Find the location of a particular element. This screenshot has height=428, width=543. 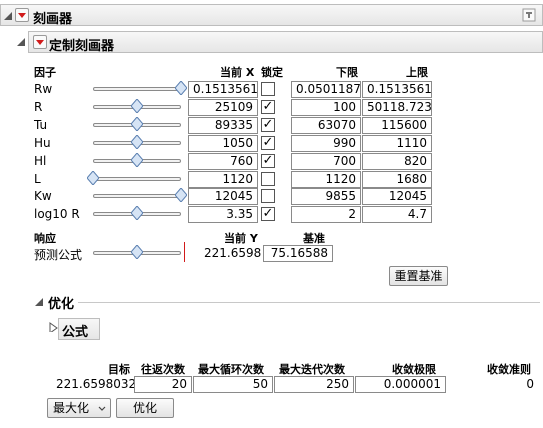

response-slider-thumb is located at coordinates (137, 252).